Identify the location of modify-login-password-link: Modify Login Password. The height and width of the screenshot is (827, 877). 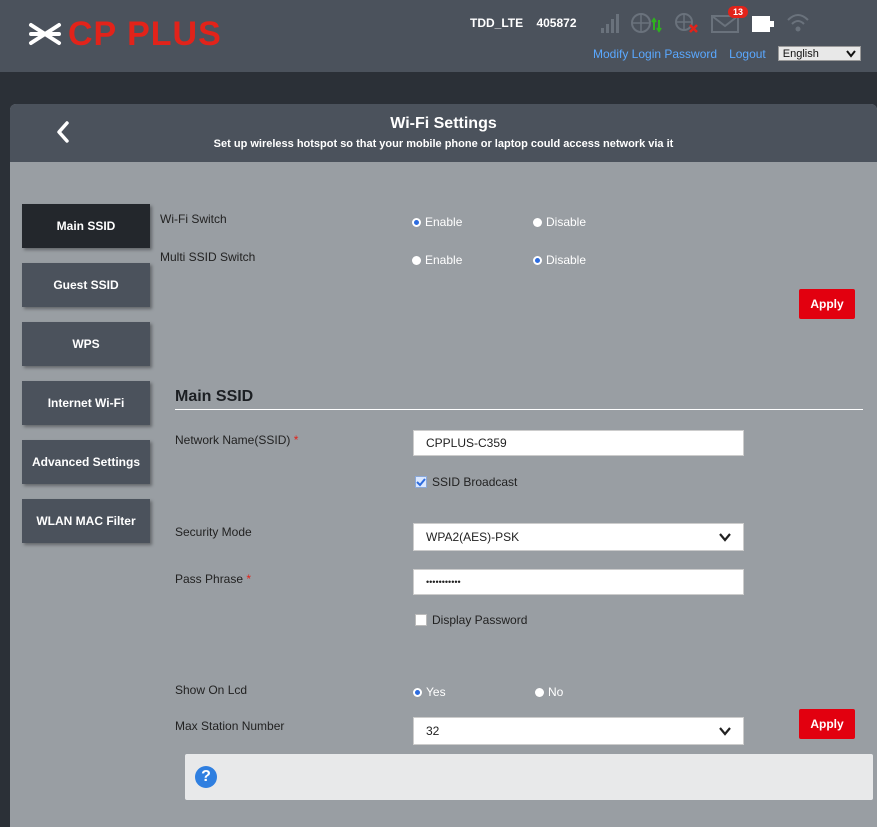
(655, 54).